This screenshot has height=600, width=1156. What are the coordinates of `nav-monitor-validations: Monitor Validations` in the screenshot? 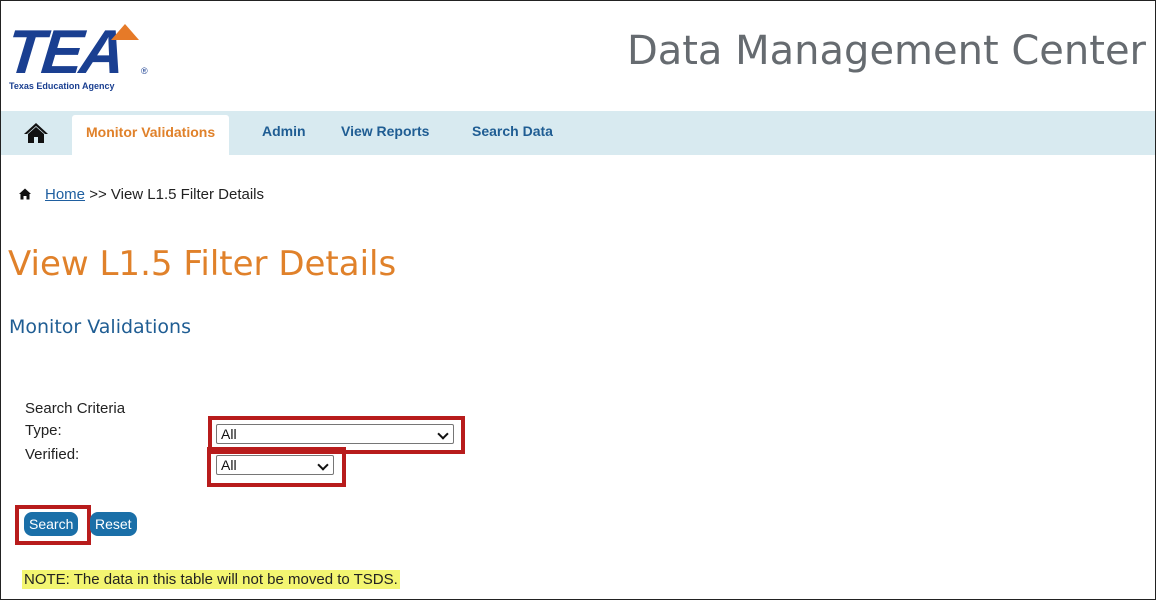 It's located at (151, 135).